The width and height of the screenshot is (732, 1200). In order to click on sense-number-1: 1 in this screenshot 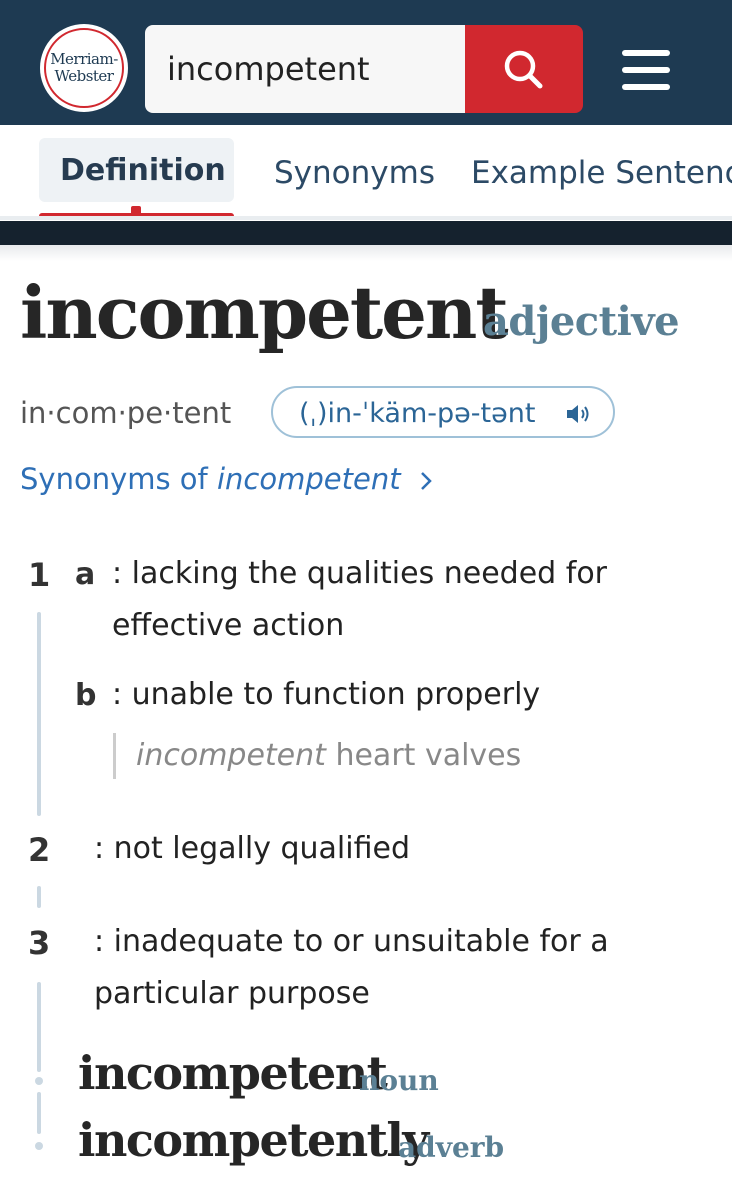, I will do `click(39, 575)`.